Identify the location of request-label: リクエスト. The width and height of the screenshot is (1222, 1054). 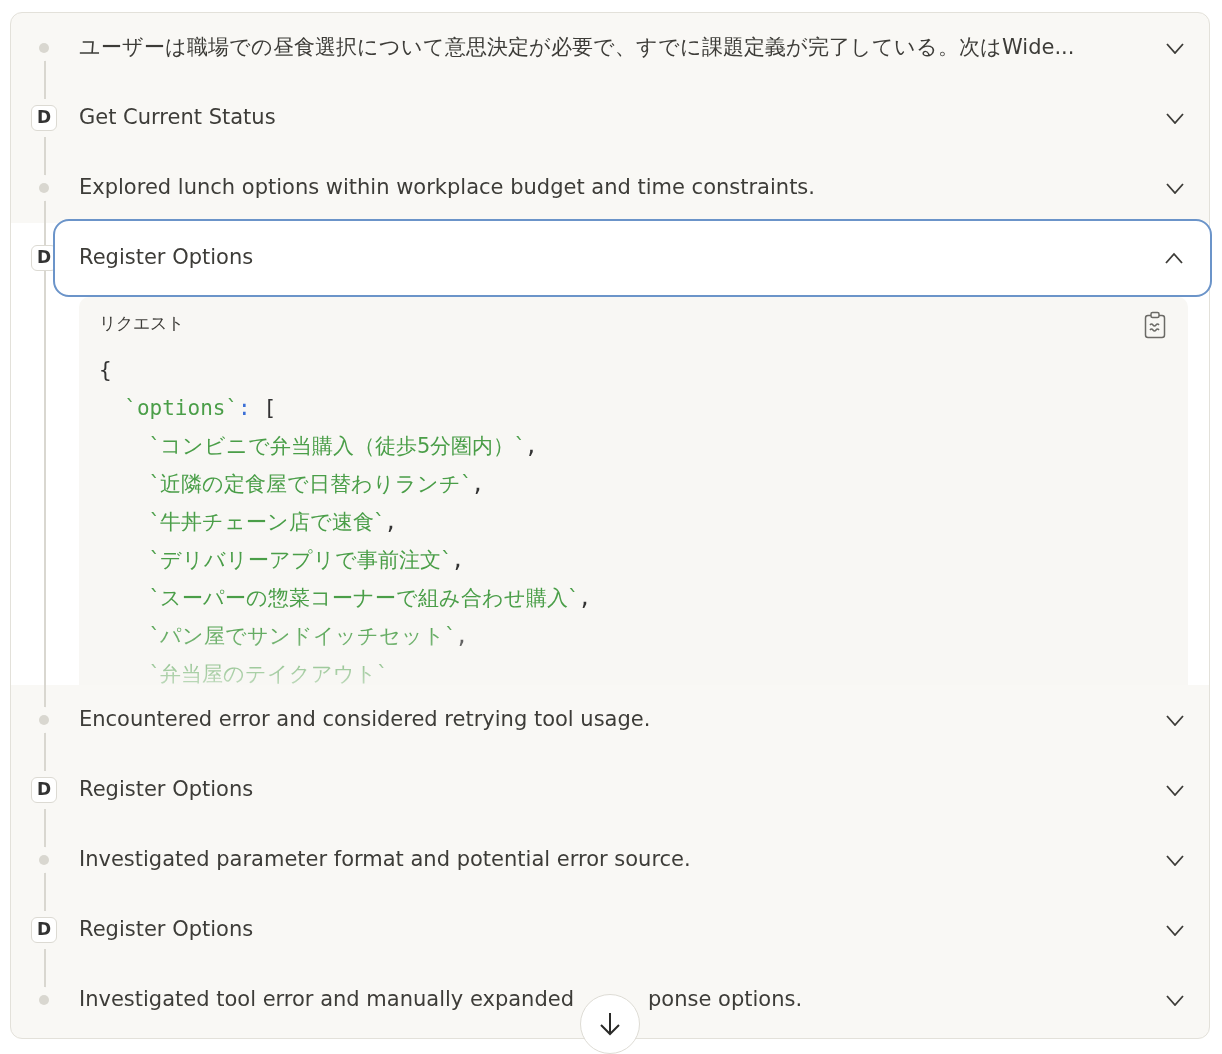
(141, 323).